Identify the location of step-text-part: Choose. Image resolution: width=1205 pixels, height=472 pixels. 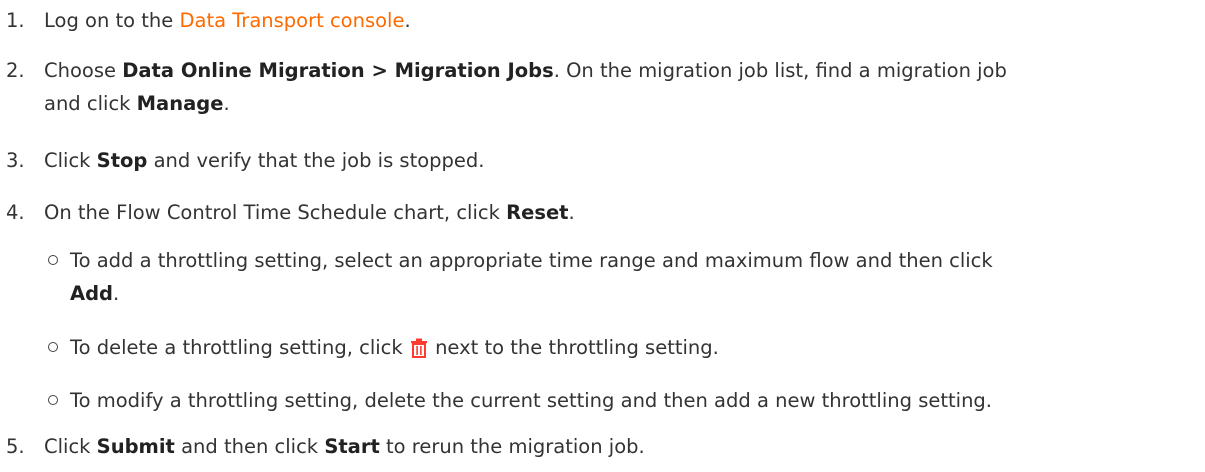
(83, 70).